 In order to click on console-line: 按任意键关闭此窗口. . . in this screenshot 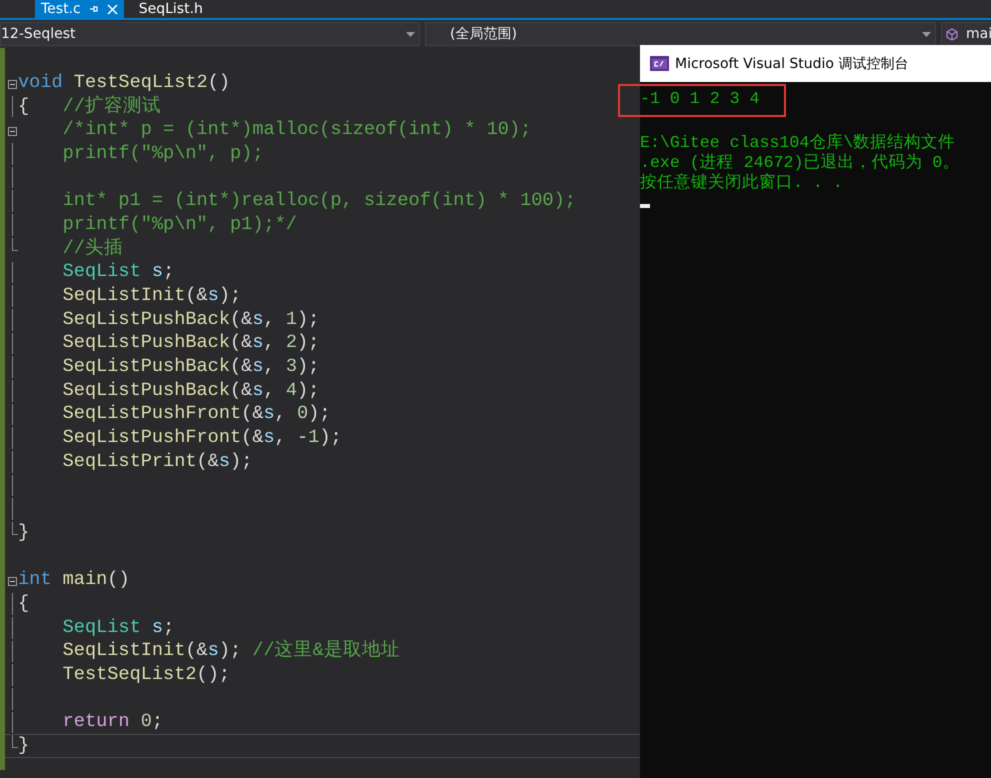, I will do `click(741, 183)`.